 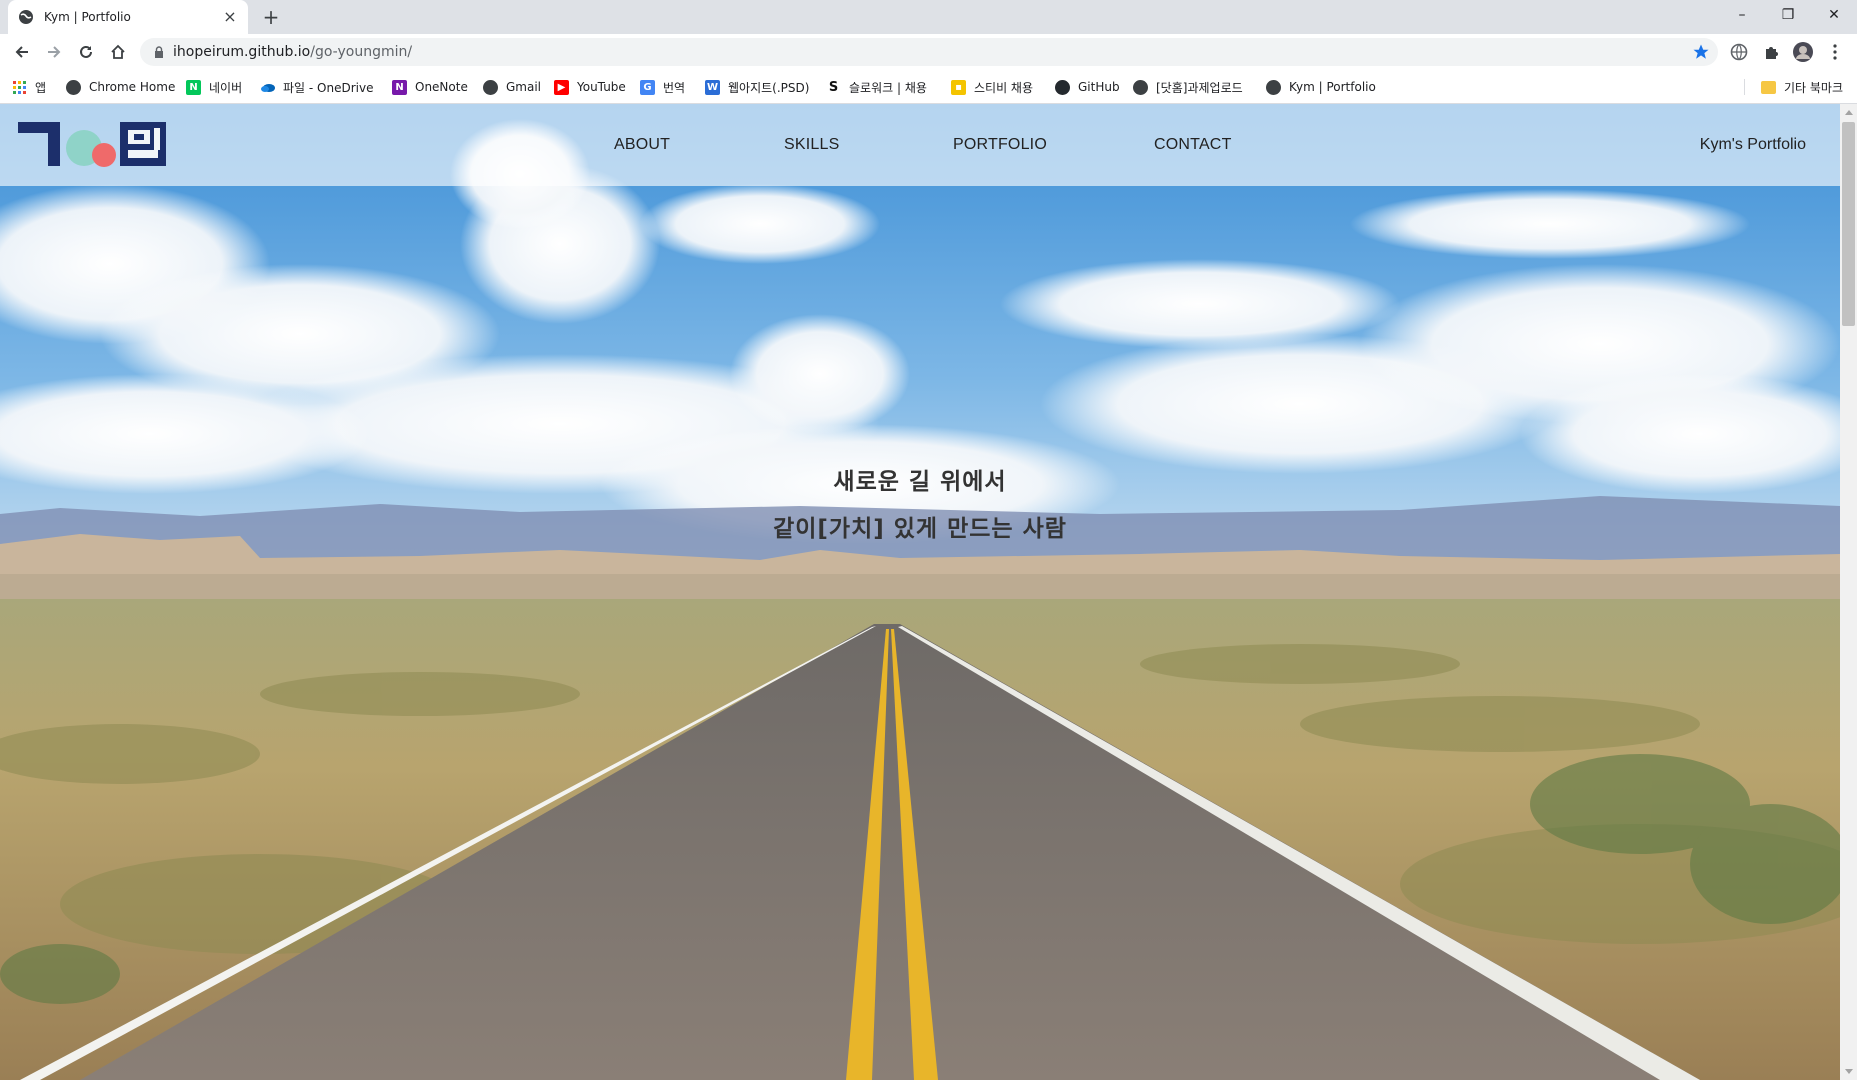 I want to click on bookmark-item: 파일 - OneDrive, so click(x=316, y=87).